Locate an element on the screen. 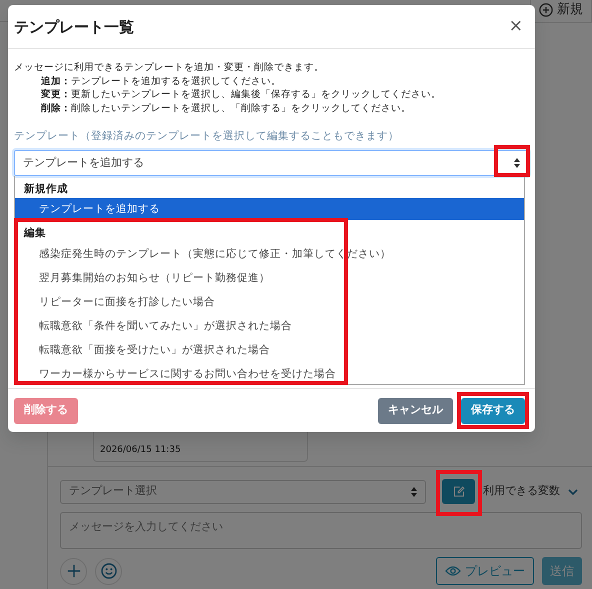 The image size is (592, 589). plus-circle-icon is located at coordinates (546, 10).